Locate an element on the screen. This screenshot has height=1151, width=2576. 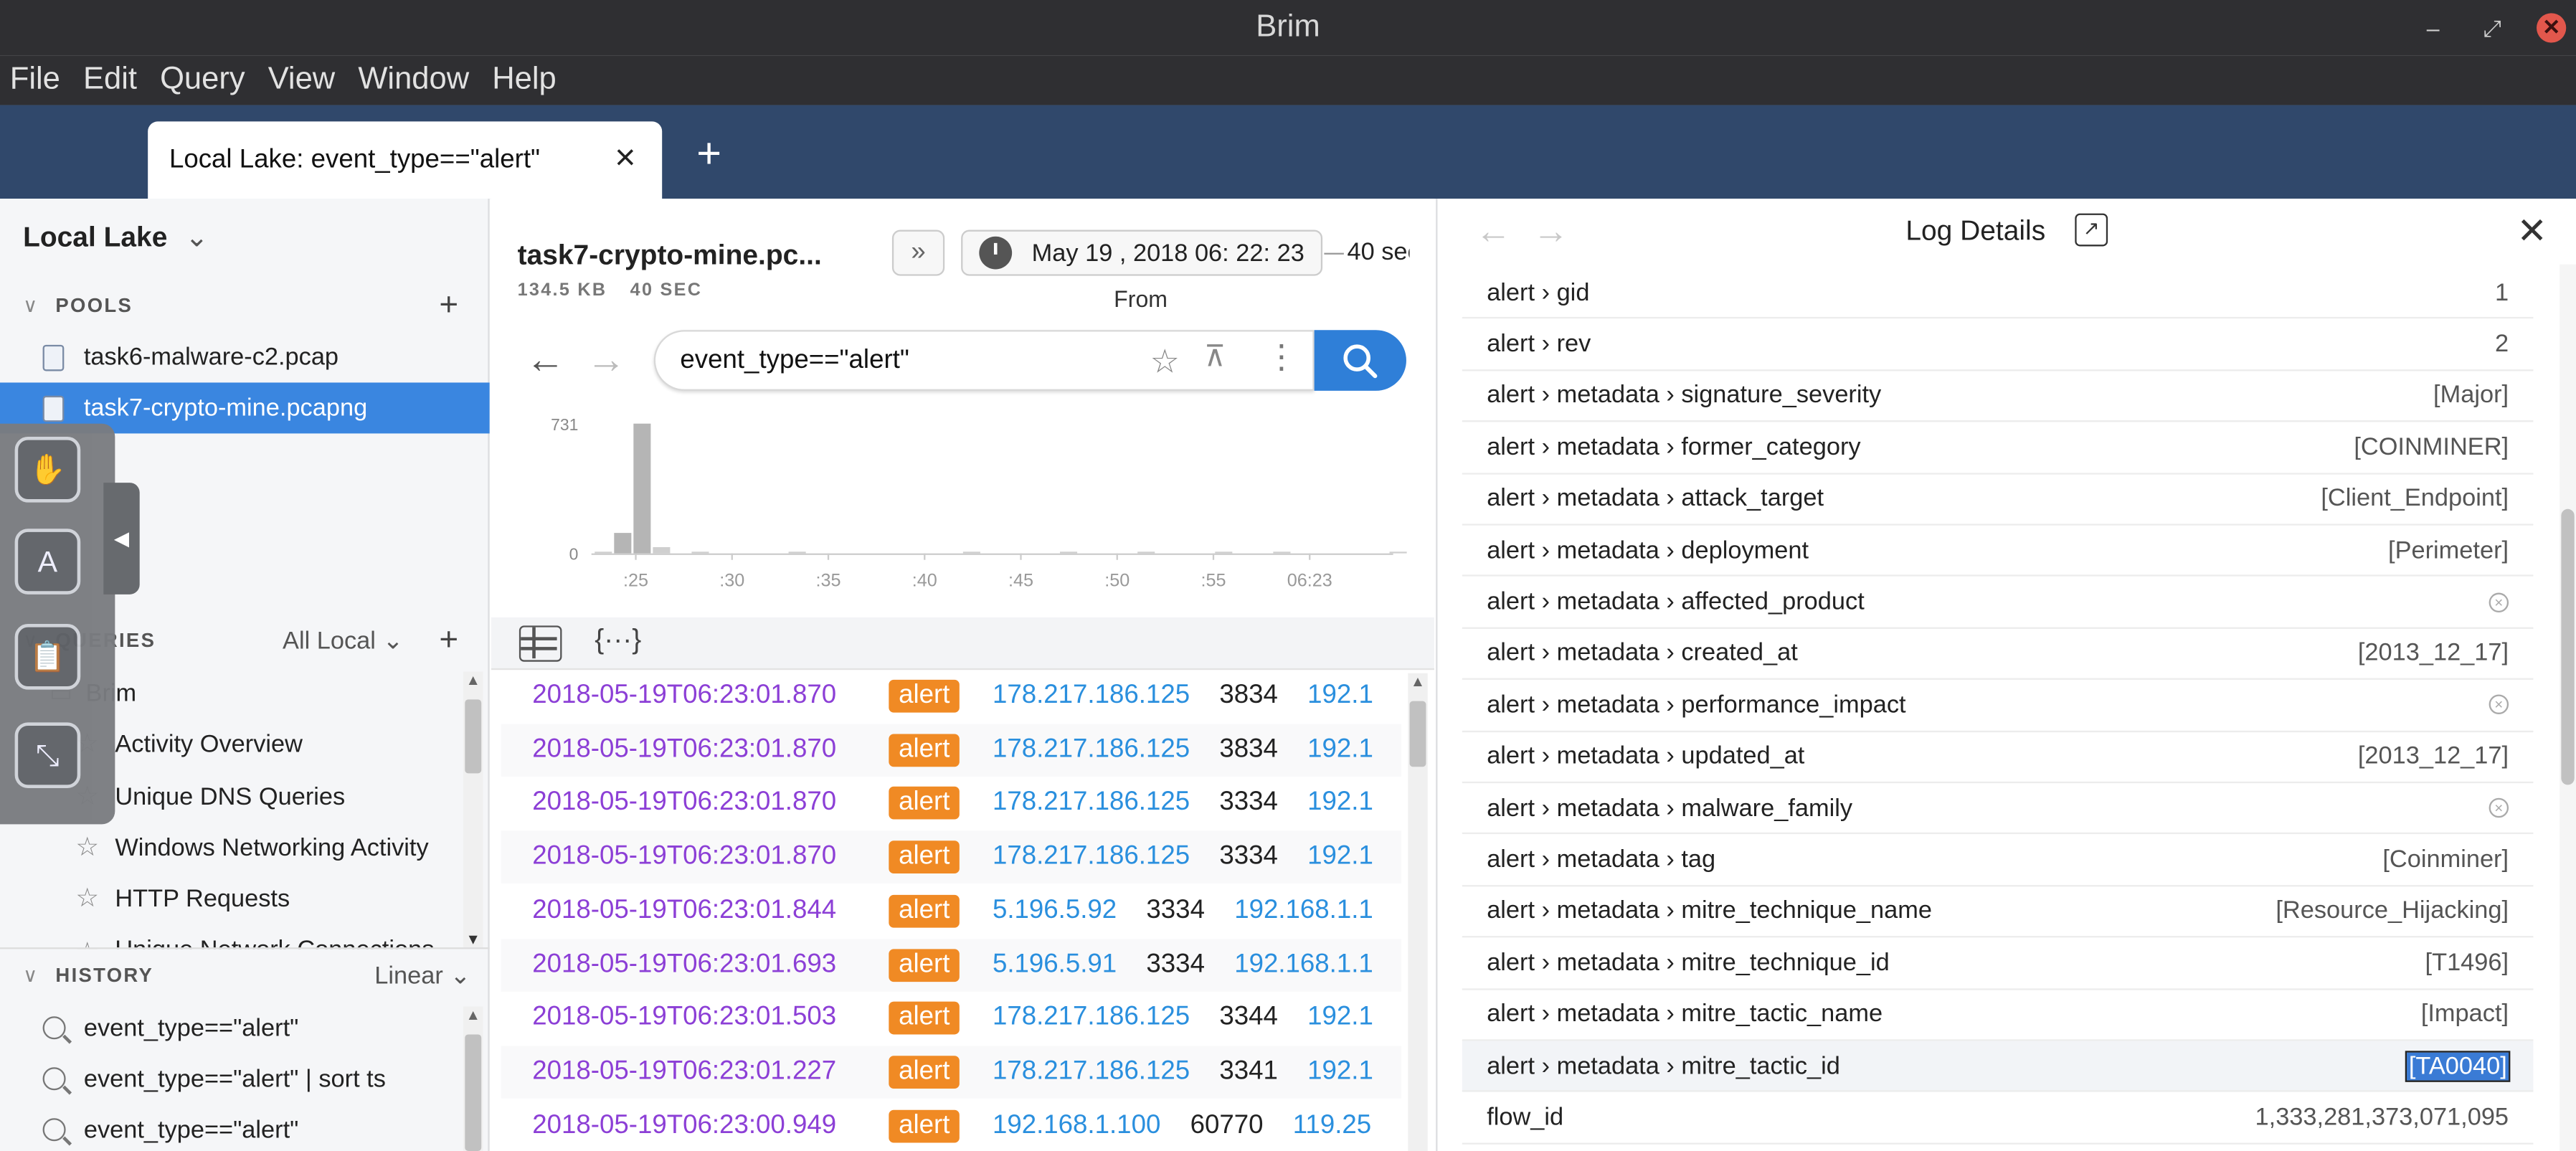
src-ip: 5.196.5.92 is located at coordinates (1055, 911).